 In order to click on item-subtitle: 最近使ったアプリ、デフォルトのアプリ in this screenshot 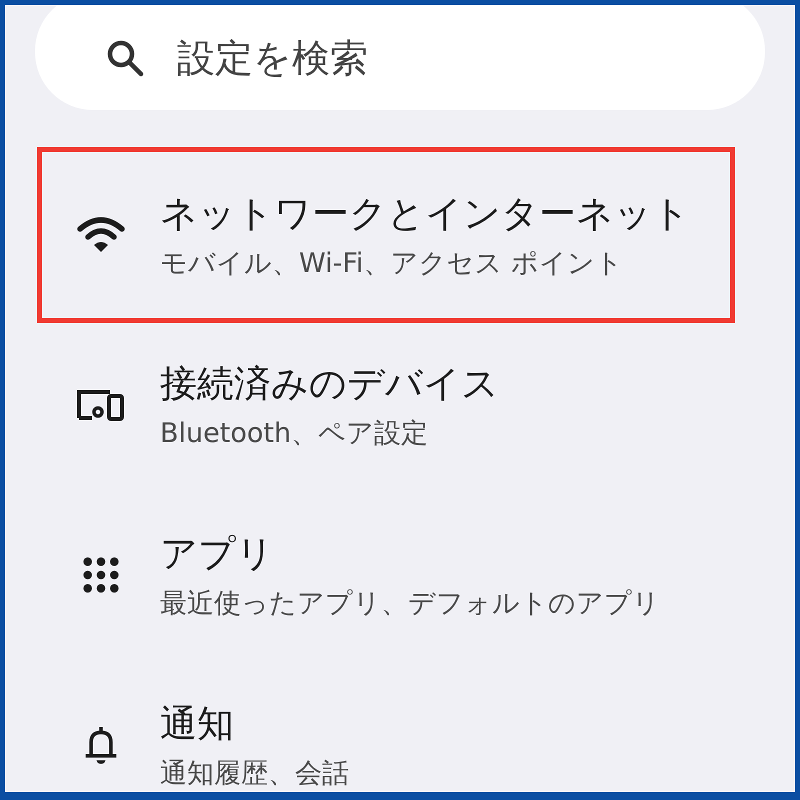, I will do `click(410, 604)`.